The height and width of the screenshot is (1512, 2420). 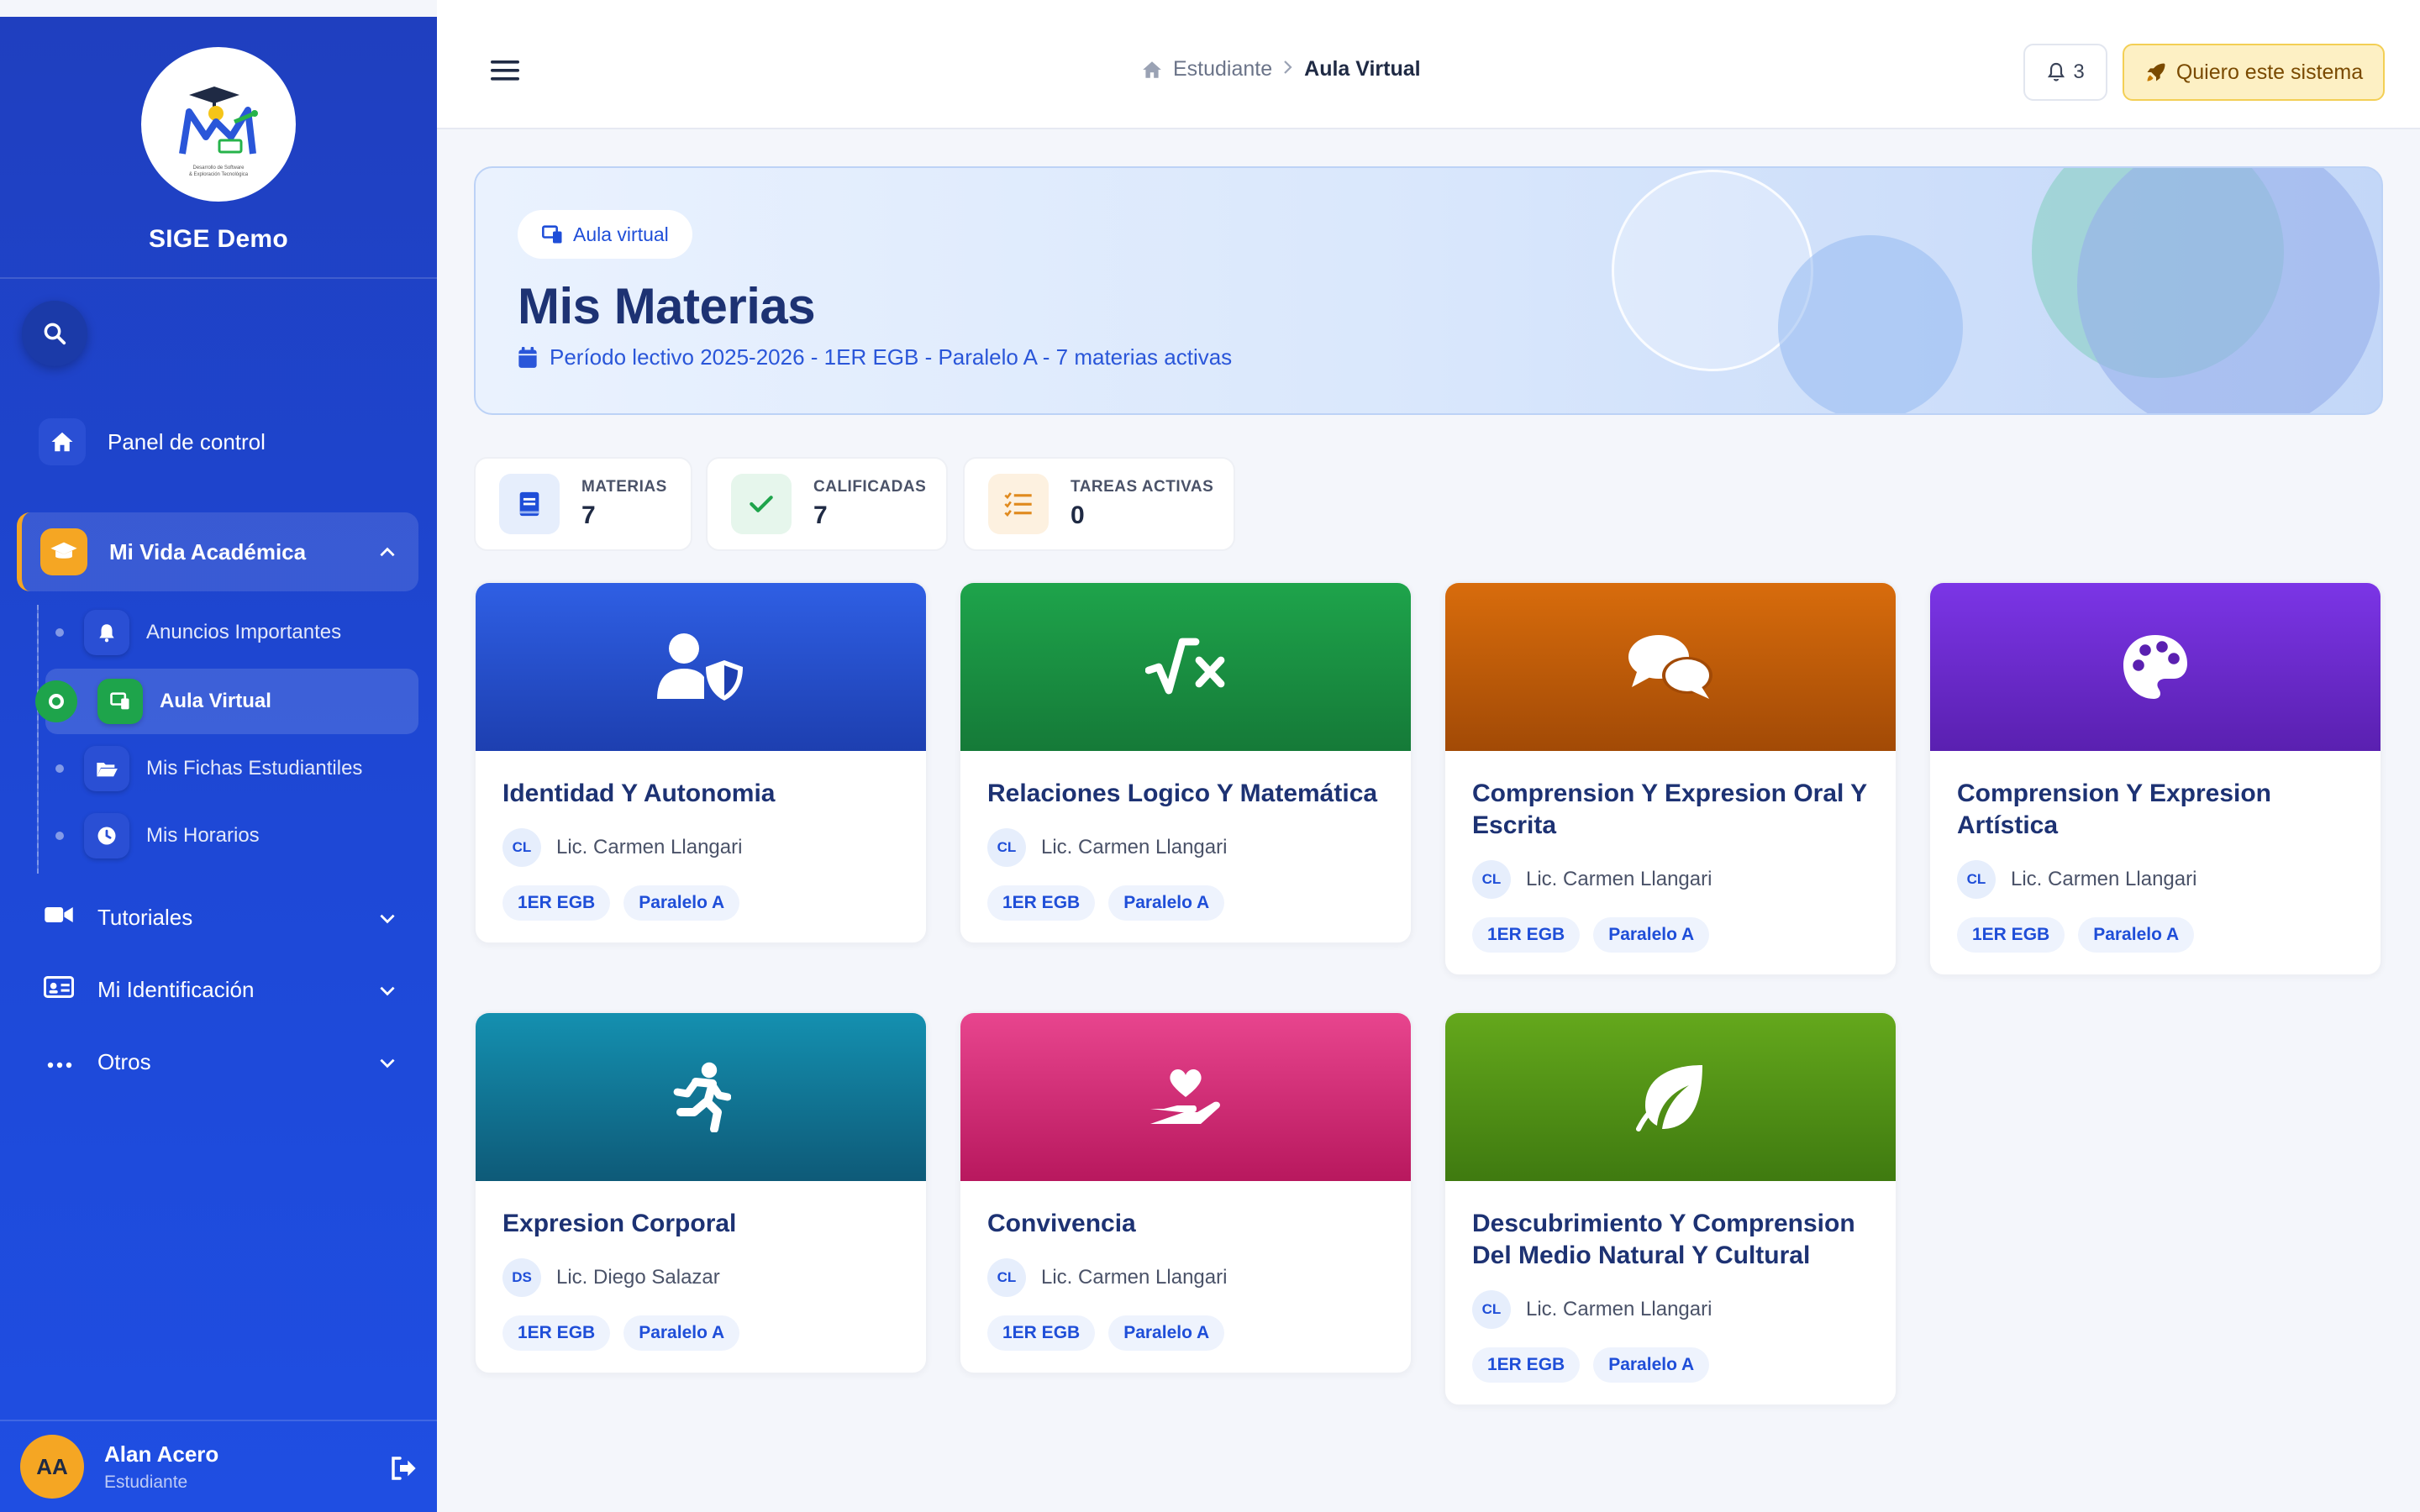 What do you see at coordinates (120, 701) in the screenshot?
I see `chalkboard-icon` at bounding box center [120, 701].